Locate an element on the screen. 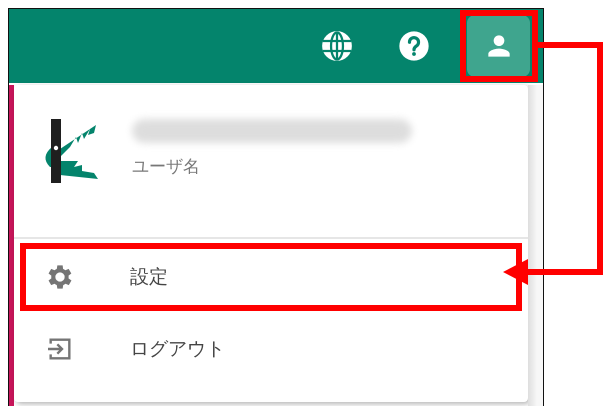 This screenshot has height=406, width=606. help-icon is located at coordinates (414, 46).